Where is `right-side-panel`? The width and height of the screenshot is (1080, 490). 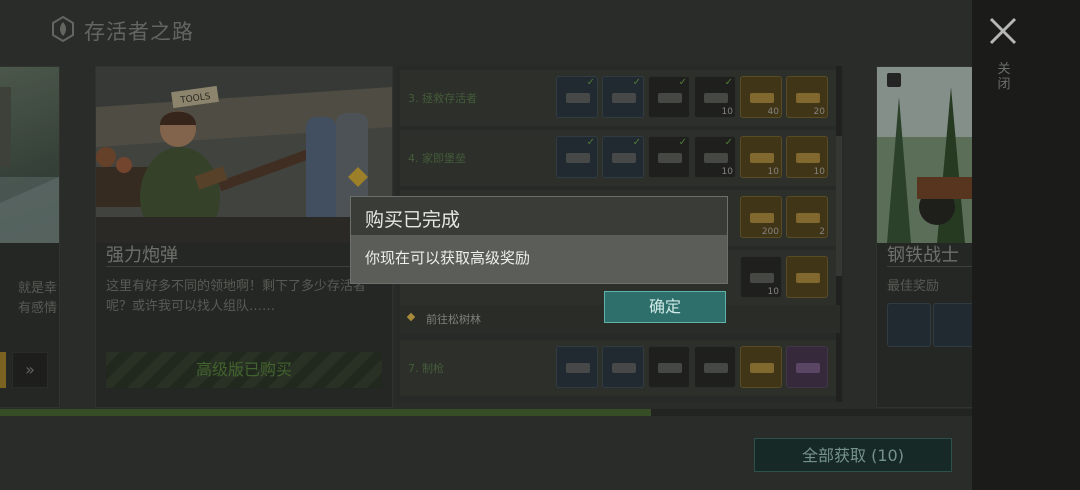 right-side-panel is located at coordinates (1026, 245).